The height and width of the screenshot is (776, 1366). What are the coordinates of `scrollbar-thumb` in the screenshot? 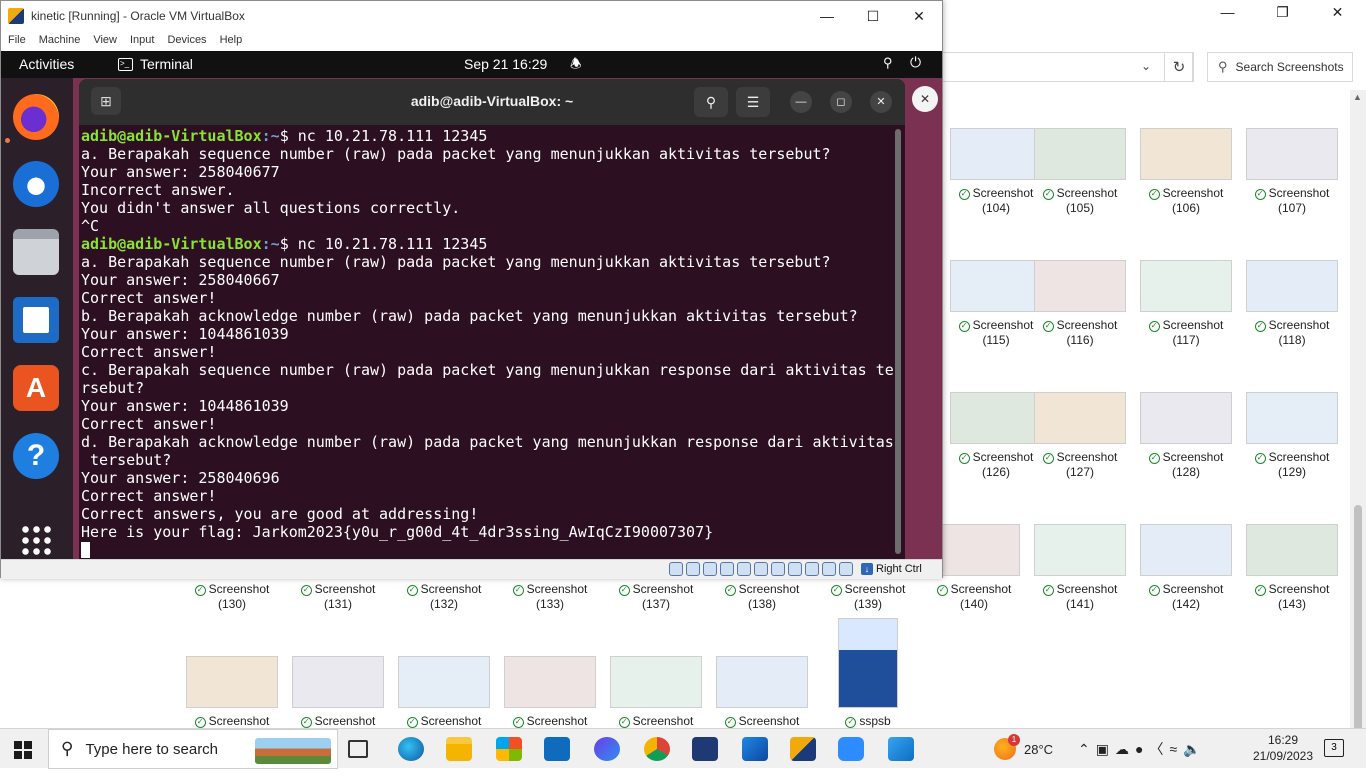 It's located at (1358, 632).